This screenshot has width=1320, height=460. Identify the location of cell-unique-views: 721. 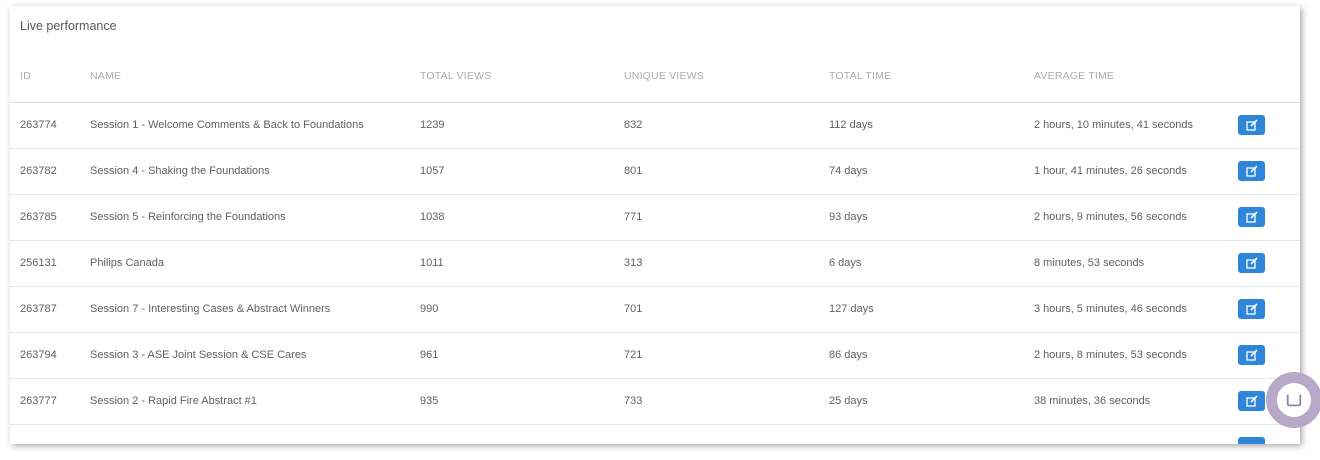
(633, 355).